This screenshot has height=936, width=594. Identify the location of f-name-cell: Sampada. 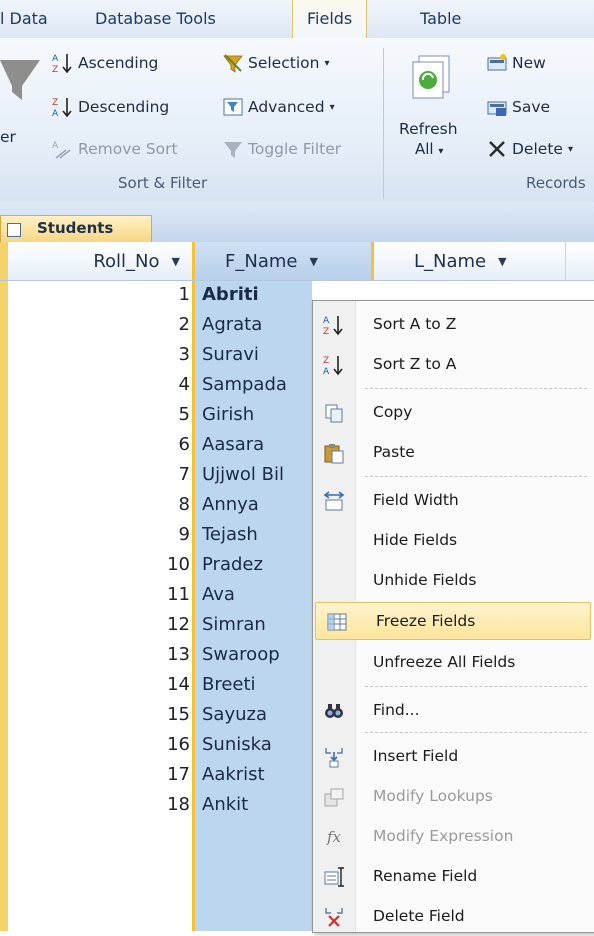
(256, 384).